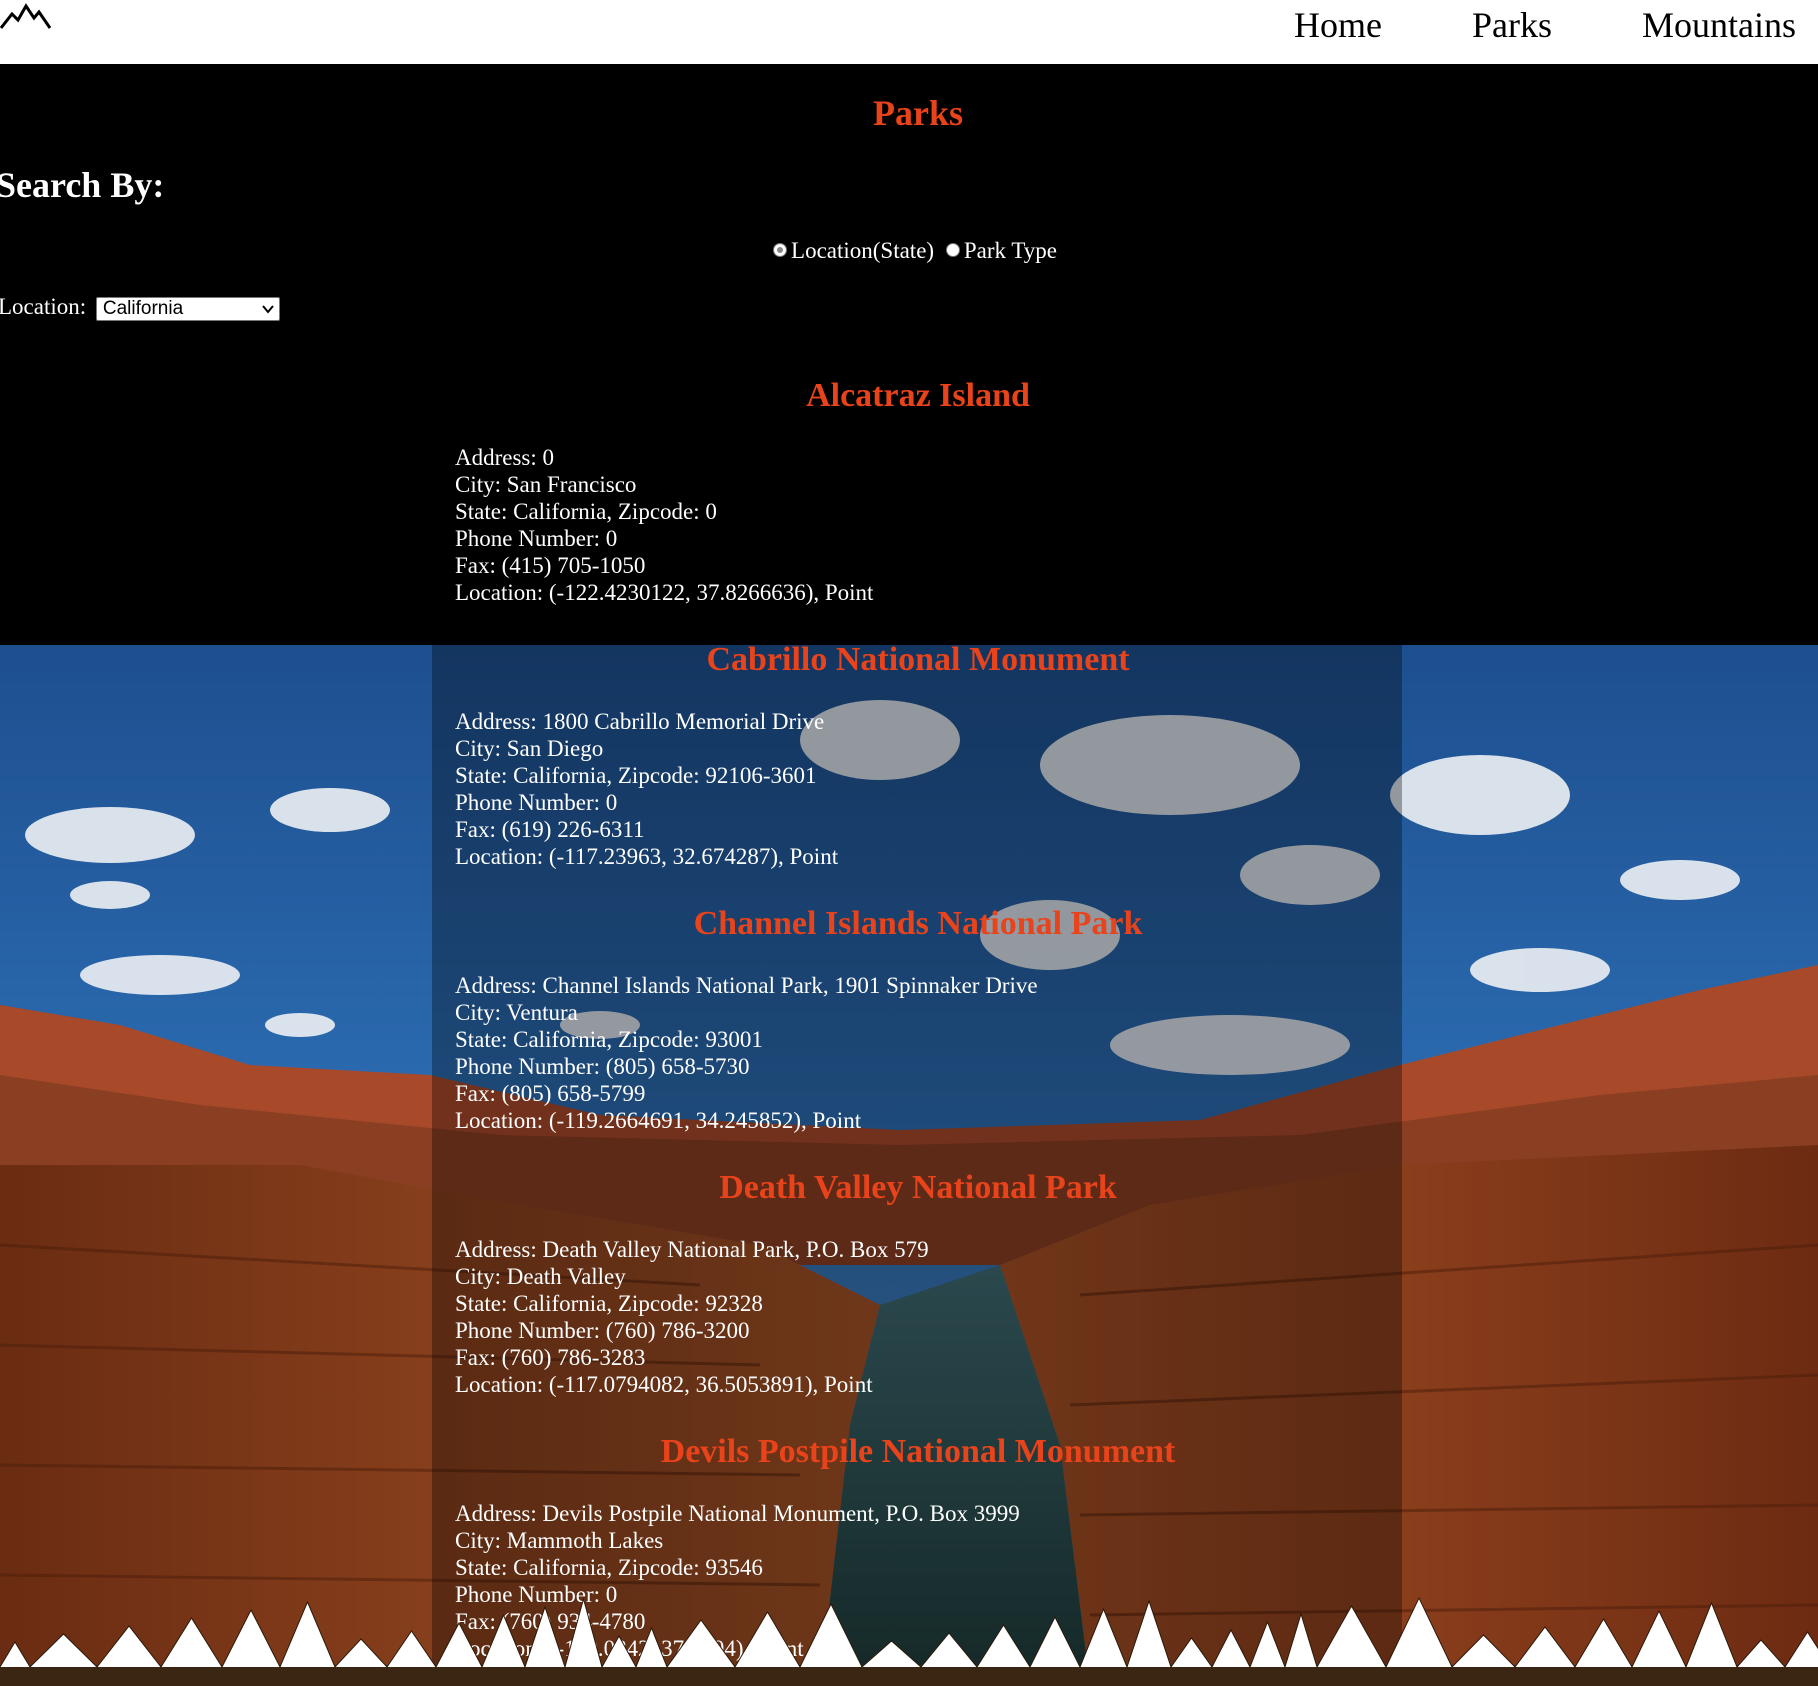  I want to click on park-city: City: Mammoth Lakes, so click(559, 1540).